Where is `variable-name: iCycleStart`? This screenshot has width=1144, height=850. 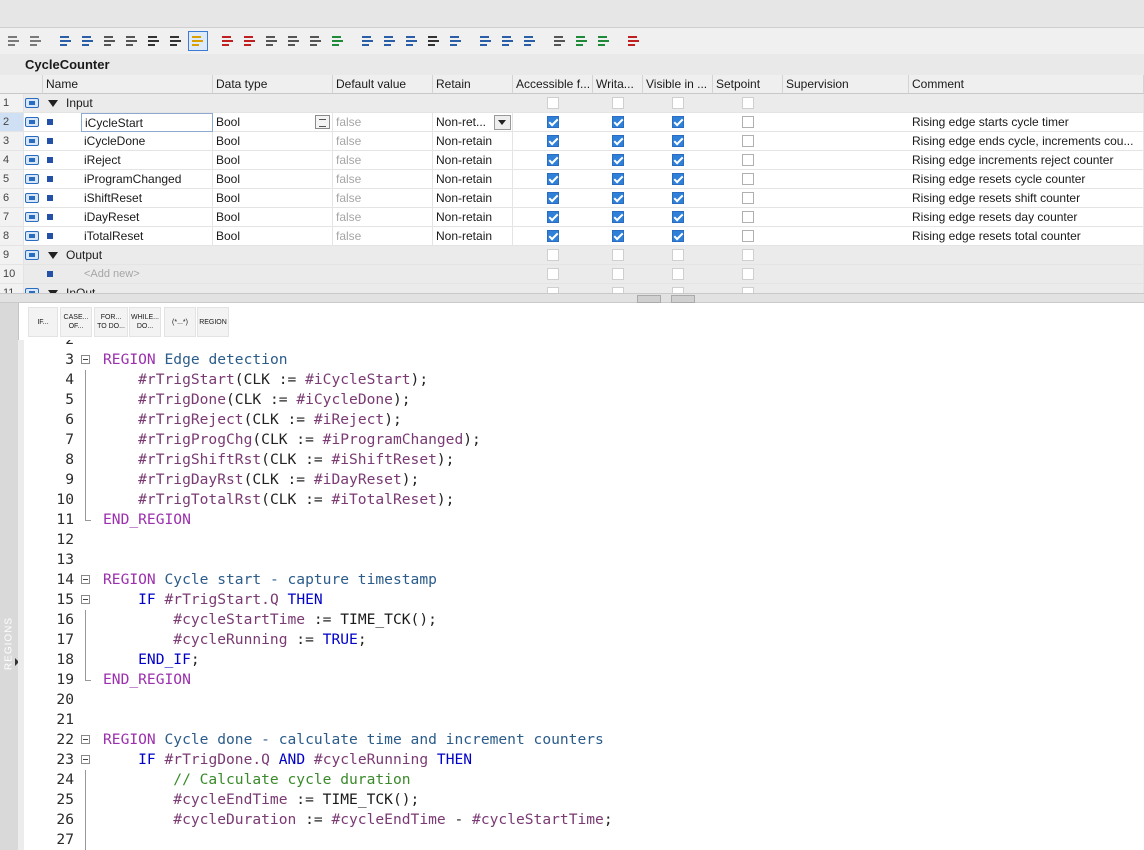
variable-name: iCycleStart is located at coordinates (147, 122).